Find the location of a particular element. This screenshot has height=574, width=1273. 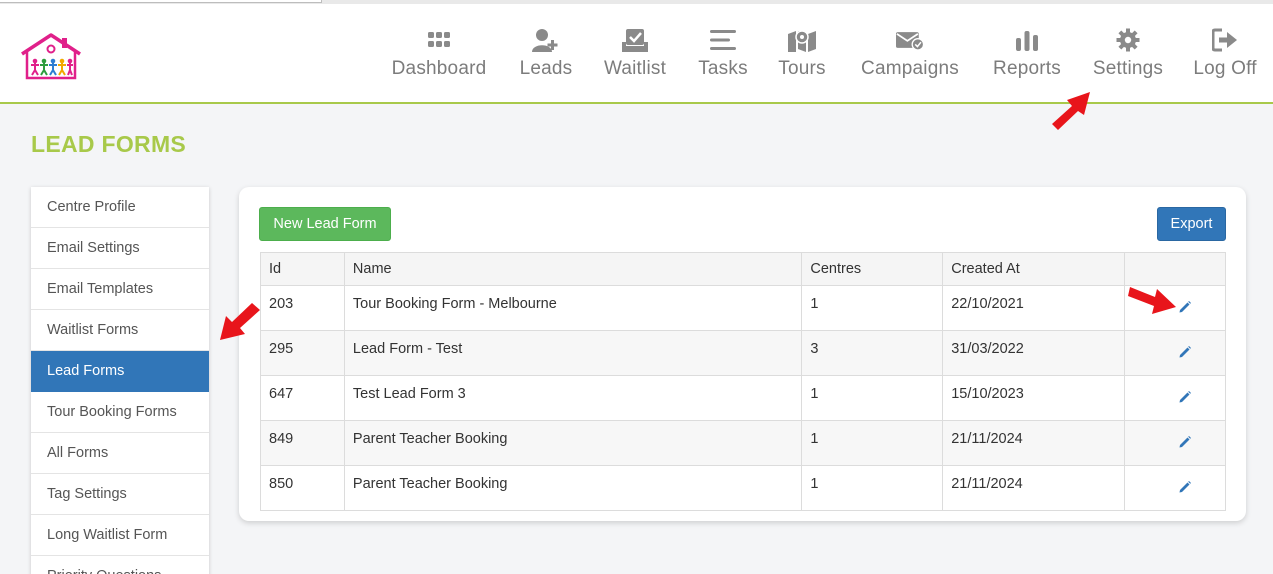

nav-waitlist: Waitlist is located at coordinates (635, 61).